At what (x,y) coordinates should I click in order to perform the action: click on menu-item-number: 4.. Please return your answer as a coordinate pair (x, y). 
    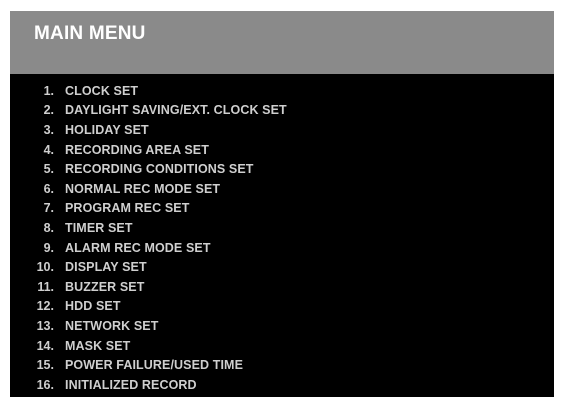
    Looking at the image, I should click on (48, 149).